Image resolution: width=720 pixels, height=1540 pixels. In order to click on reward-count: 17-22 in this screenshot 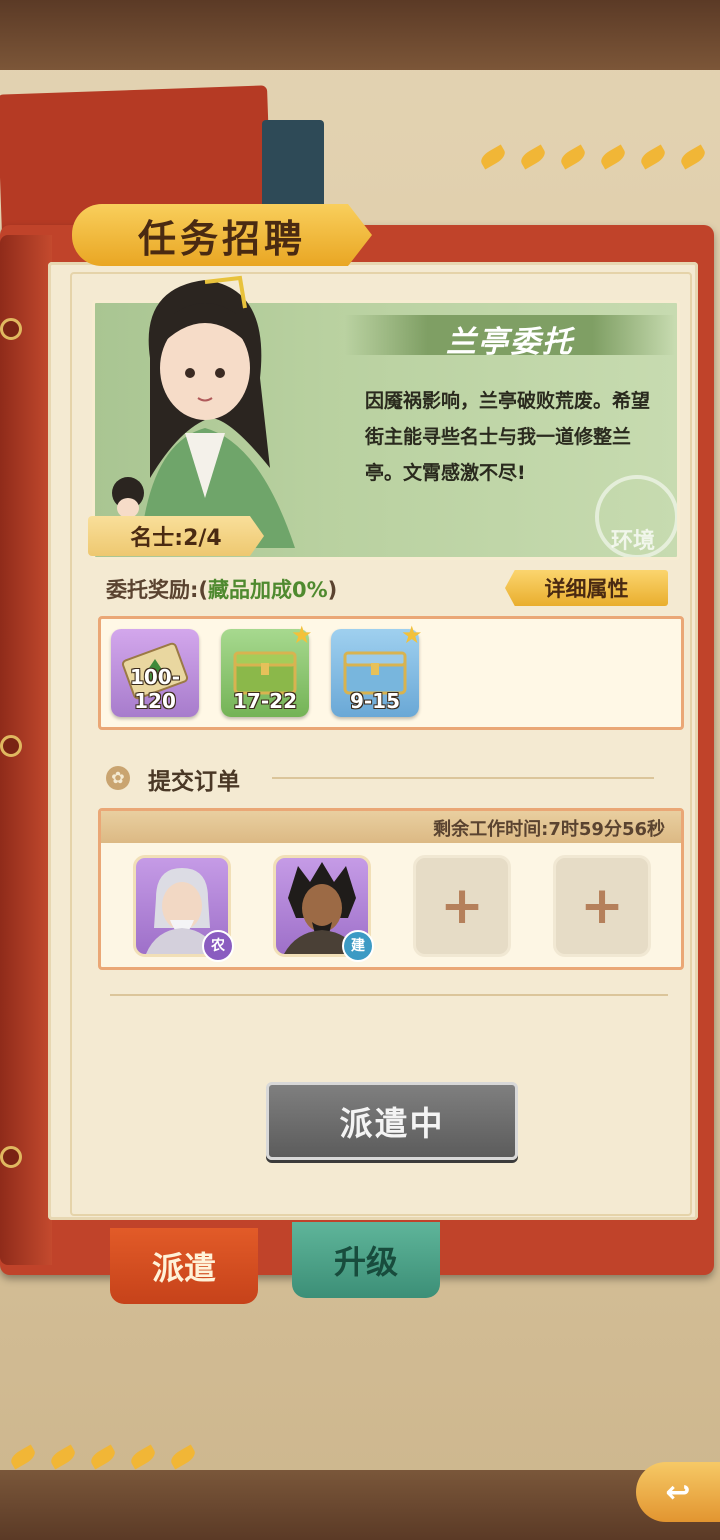, I will do `click(265, 701)`.